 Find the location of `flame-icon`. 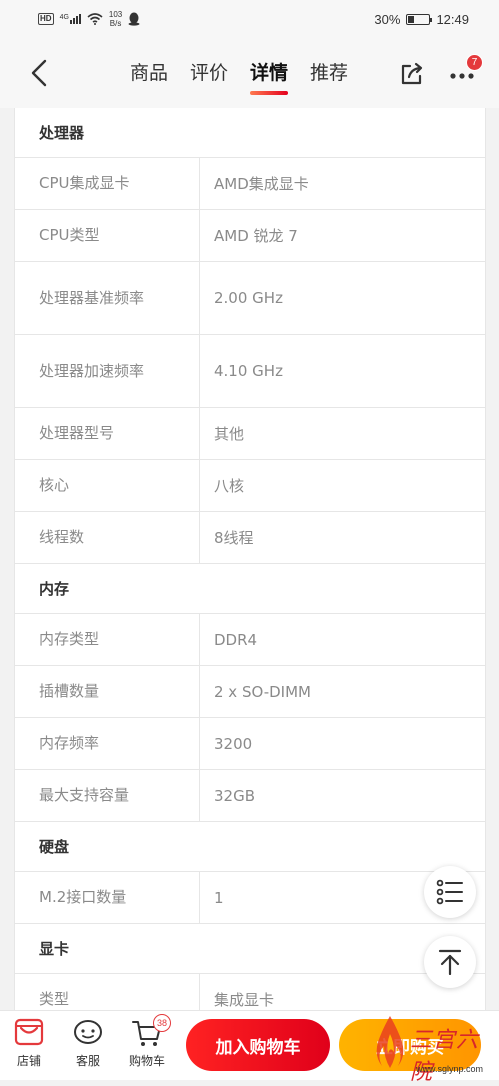

flame-icon is located at coordinates (390, 1042).